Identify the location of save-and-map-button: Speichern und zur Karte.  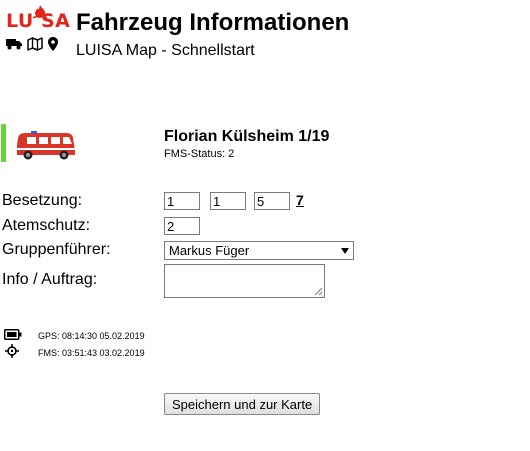
(242, 404).